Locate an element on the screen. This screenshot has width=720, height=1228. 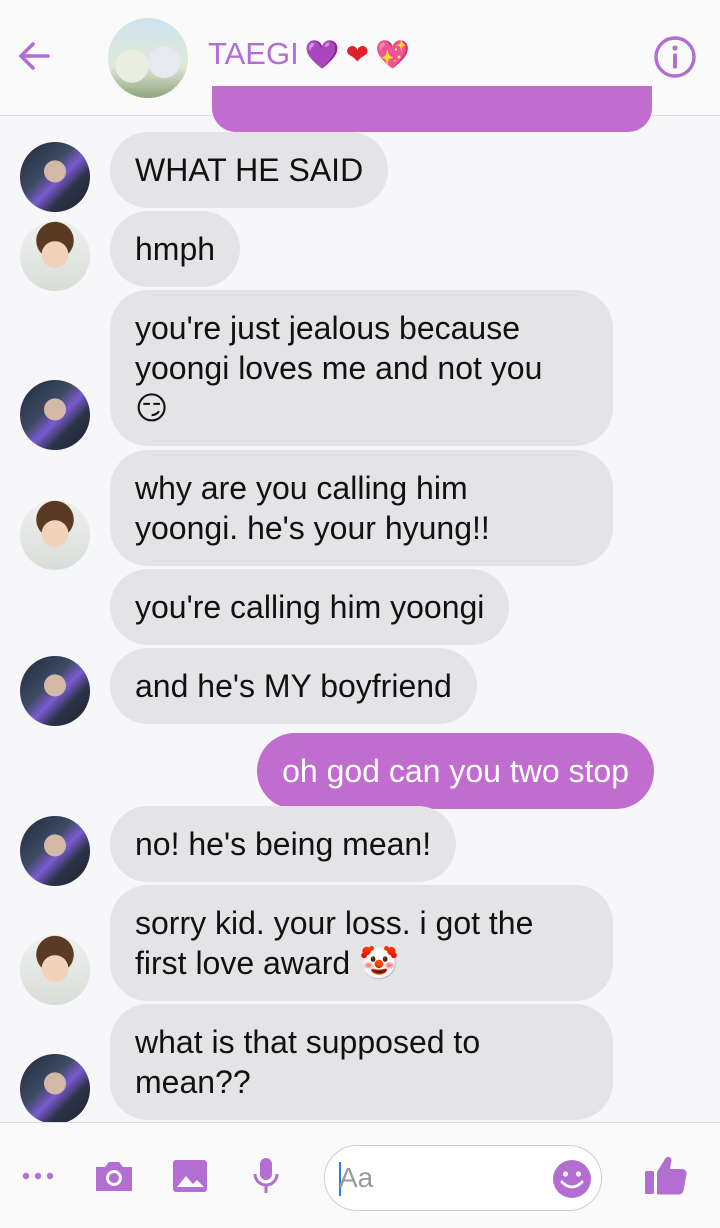
outgoing-message-bubble: oh god can you two stop is located at coordinates (455, 771).